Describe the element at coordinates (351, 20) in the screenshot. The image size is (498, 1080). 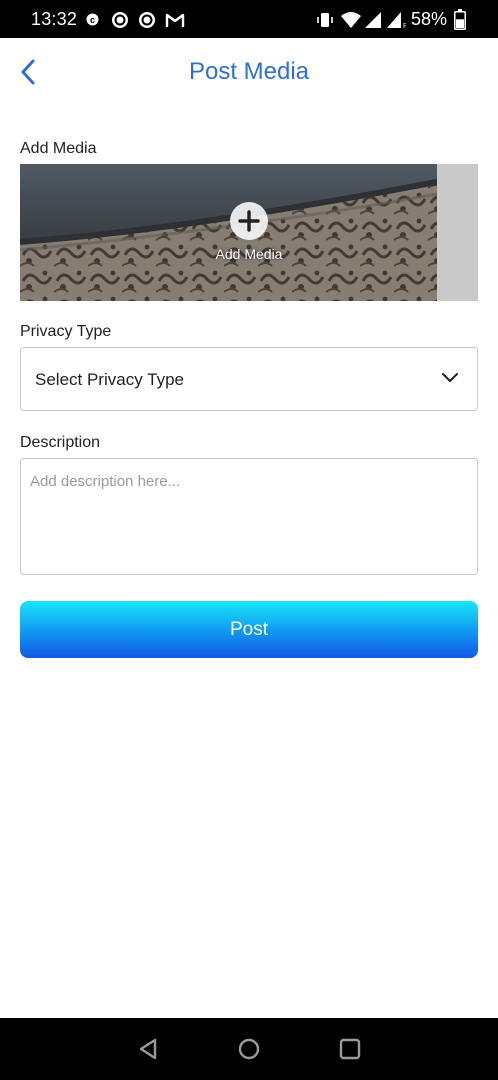
I see `wifi-icon` at that location.